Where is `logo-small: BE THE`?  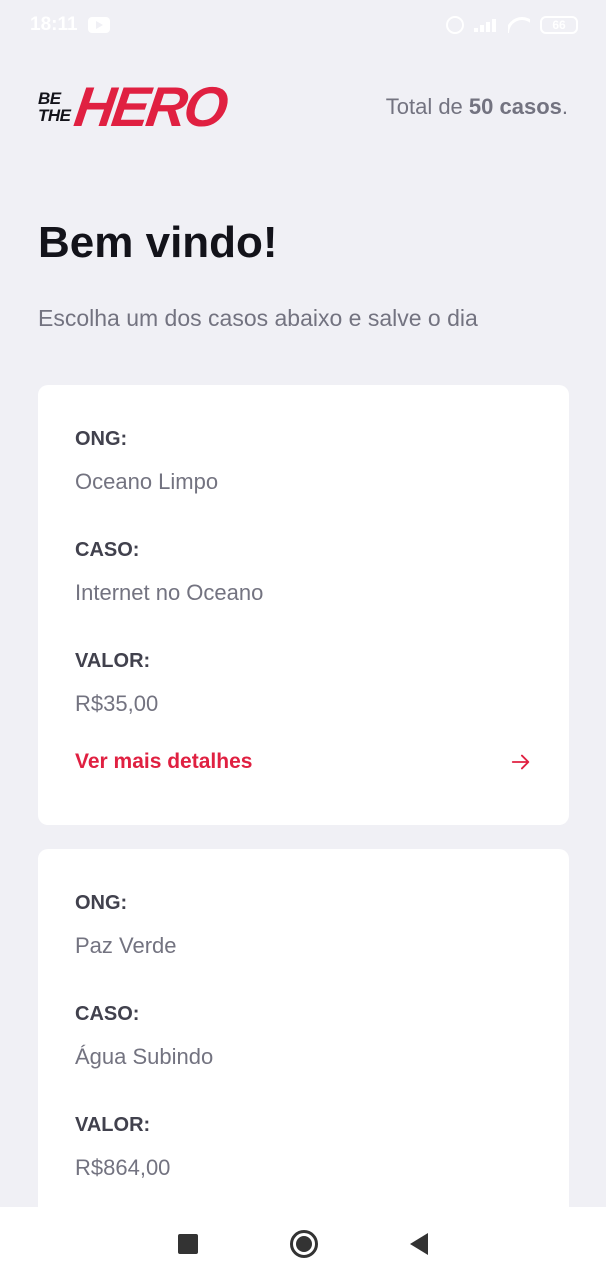 logo-small: BE THE is located at coordinates (54, 107).